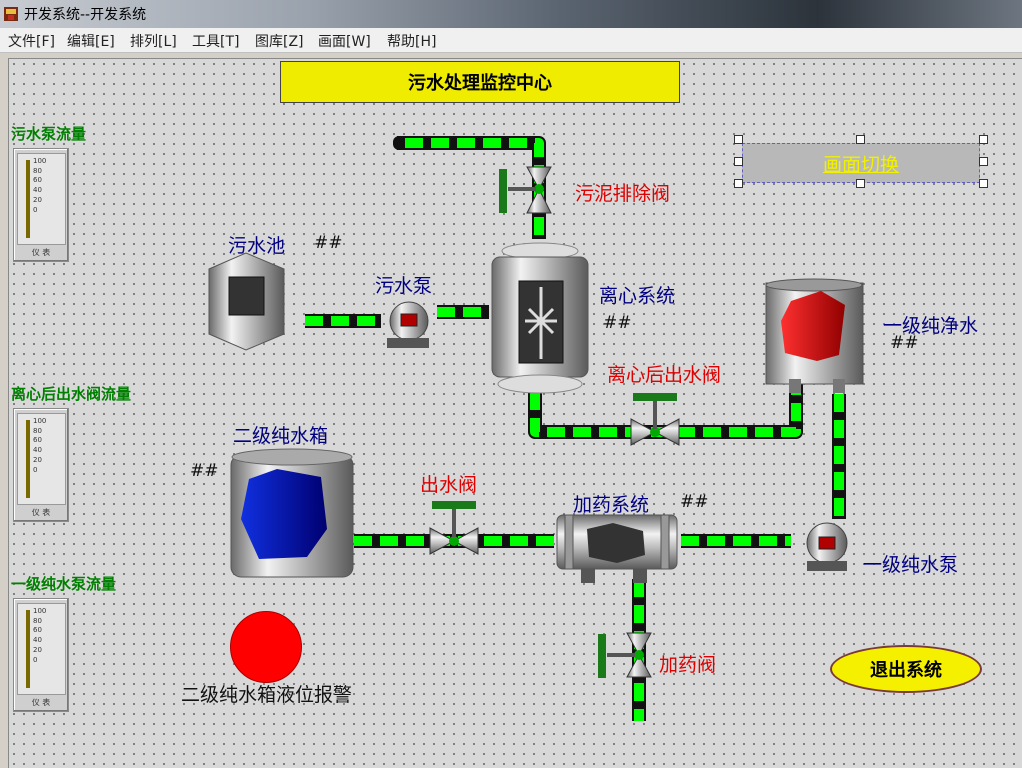 The height and width of the screenshot is (768, 1022). I want to click on menu-help: 帮助[H], so click(411, 41).